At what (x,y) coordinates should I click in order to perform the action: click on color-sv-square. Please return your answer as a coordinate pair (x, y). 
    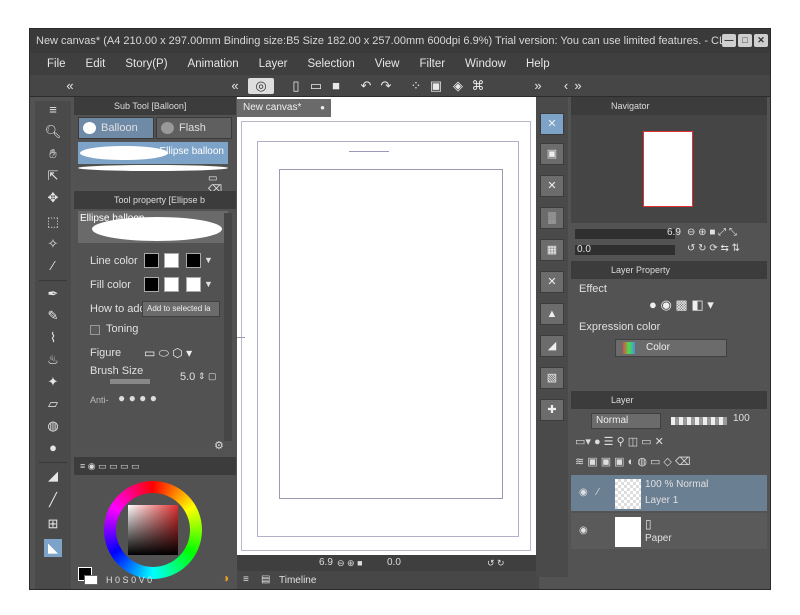
    Looking at the image, I should click on (153, 530).